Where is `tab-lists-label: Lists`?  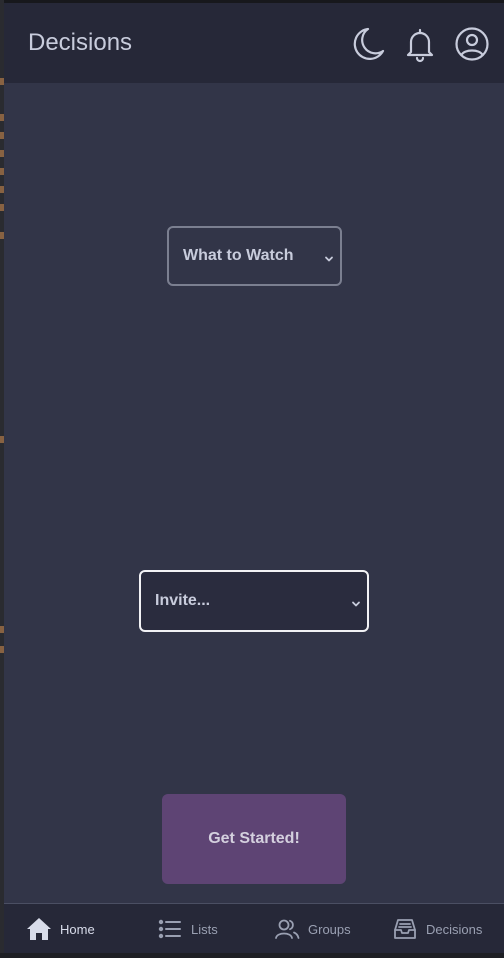 tab-lists-label: Lists is located at coordinates (204, 929).